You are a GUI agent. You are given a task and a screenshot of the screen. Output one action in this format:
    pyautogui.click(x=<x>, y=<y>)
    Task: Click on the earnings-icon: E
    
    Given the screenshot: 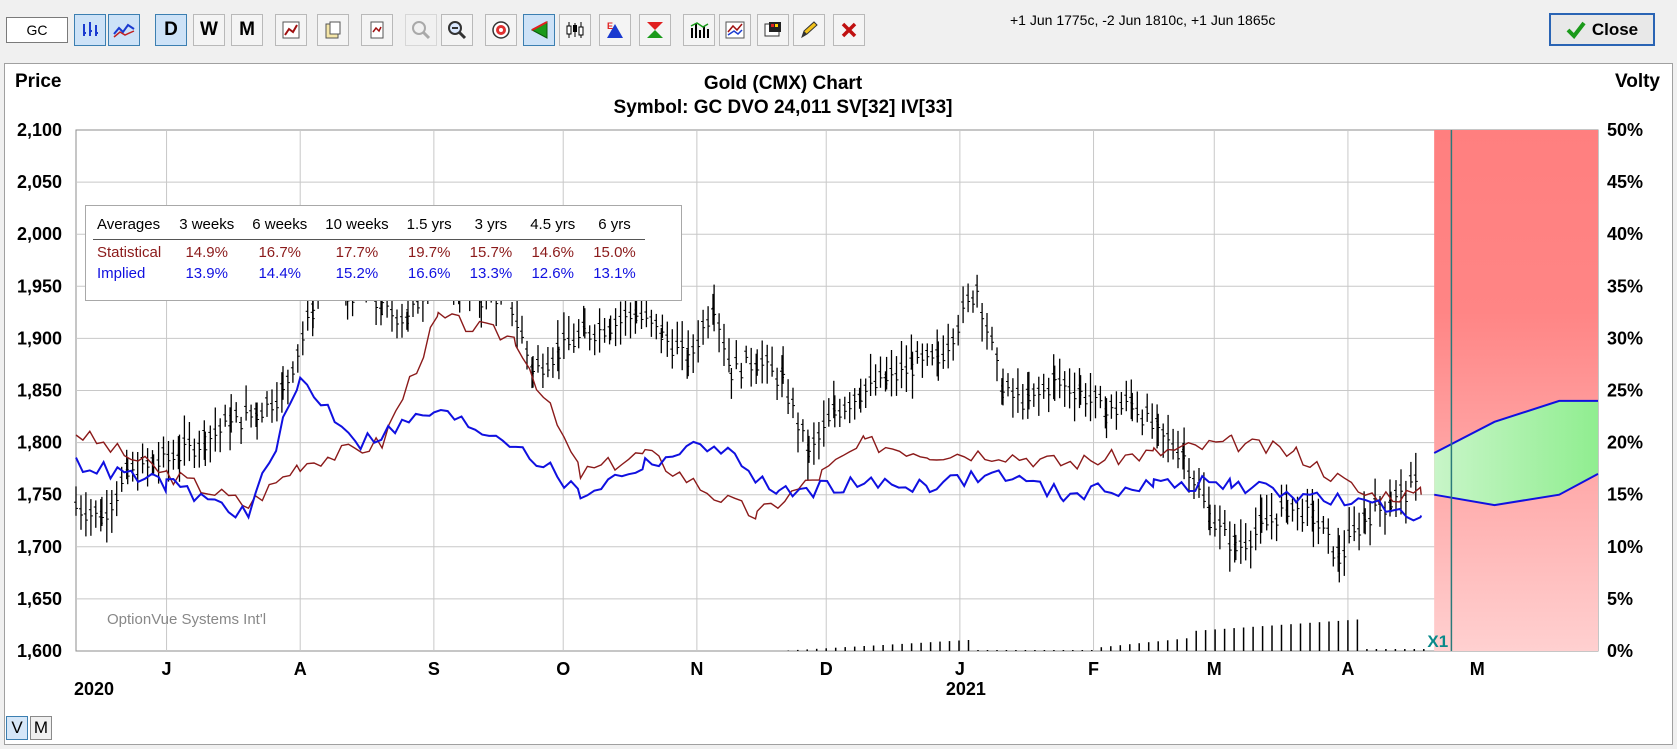 What is the action you would take?
    pyautogui.click(x=615, y=30)
    